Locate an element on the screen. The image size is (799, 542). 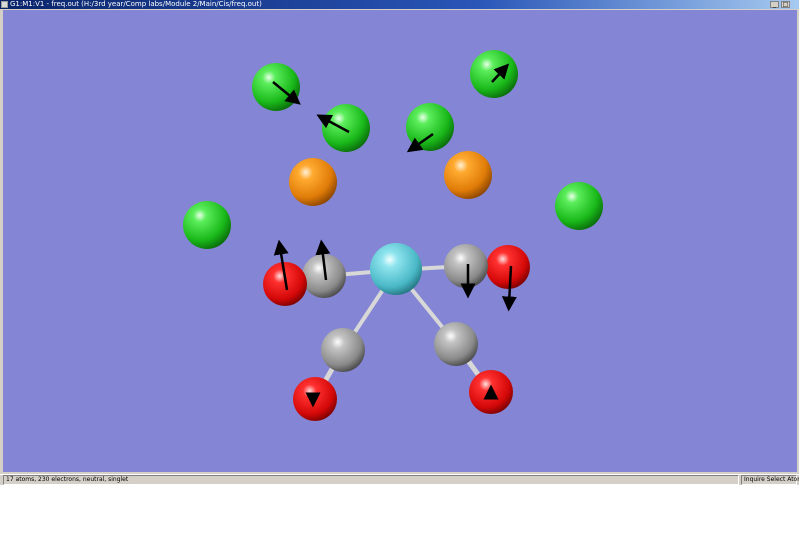
maximize-icon: □ is located at coordinates (785, 4).